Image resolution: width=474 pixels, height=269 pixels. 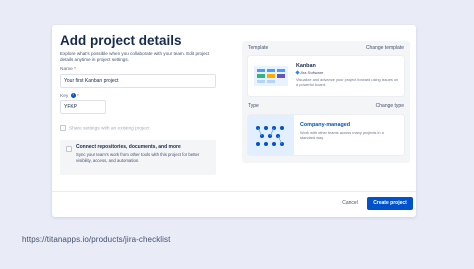 What do you see at coordinates (64, 96) in the screenshot?
I see `key-label-text: Key` at bounding box center [64, 96].